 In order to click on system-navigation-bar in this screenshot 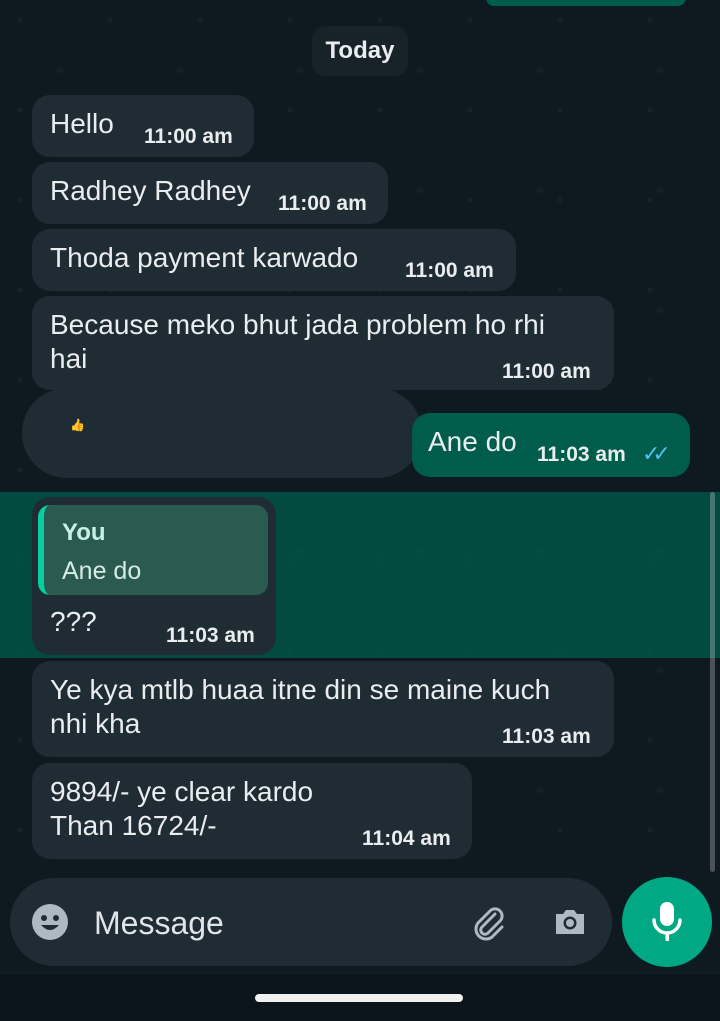, I will do `click(360, 998)`.